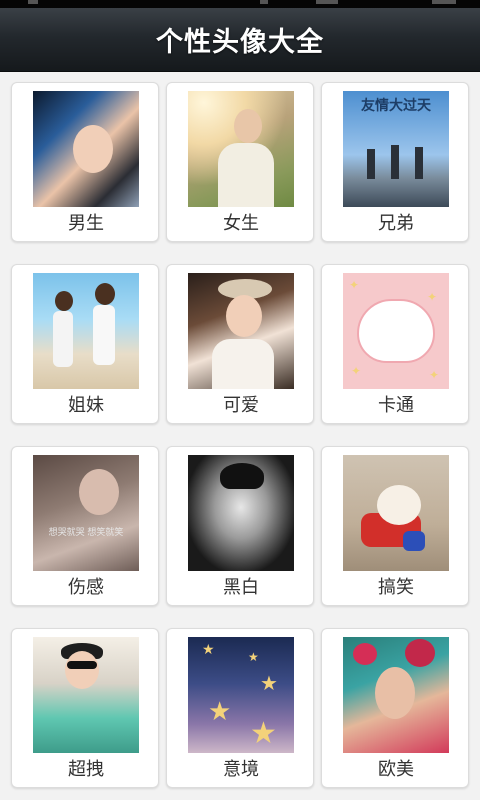 Image resolution: width=480 pixels, height=800 pixels. I want to click on category-label: 姐妹, so click(86, 405).